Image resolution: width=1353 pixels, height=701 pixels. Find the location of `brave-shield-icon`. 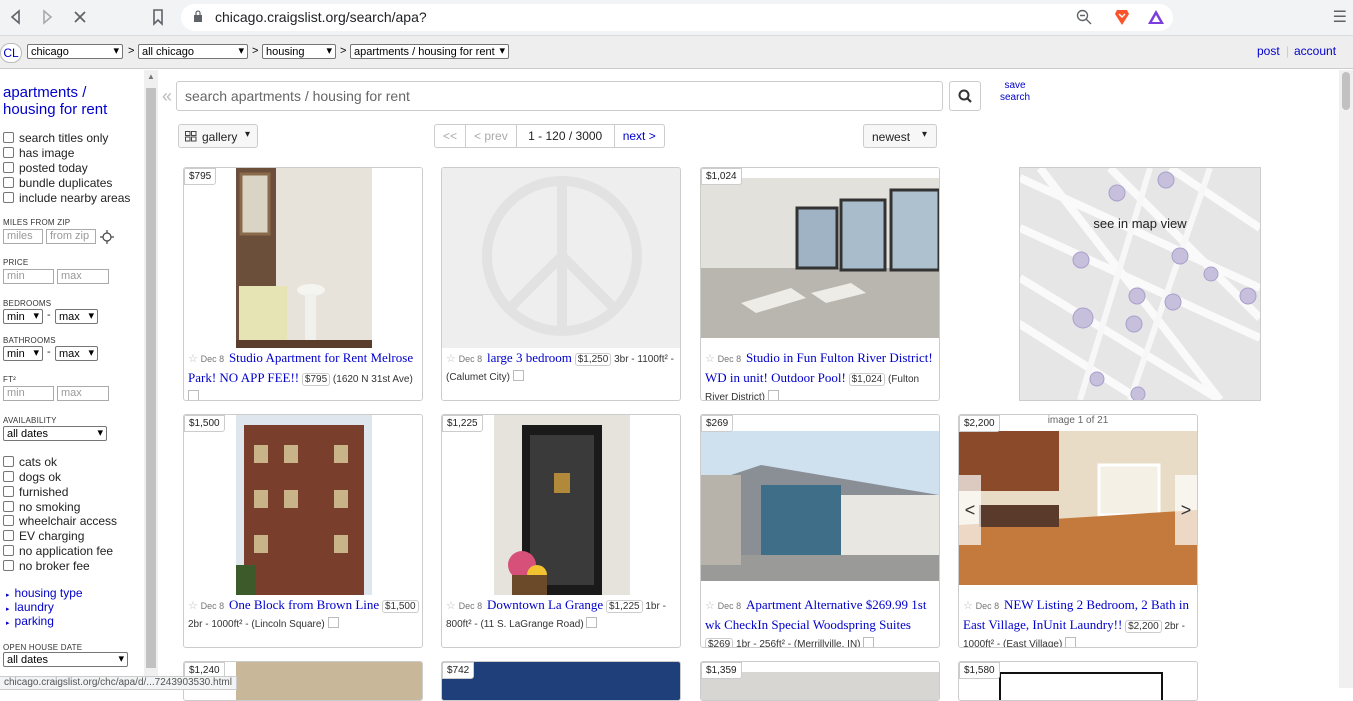

brave-shield-icon is located at coordinates (1122, 17).